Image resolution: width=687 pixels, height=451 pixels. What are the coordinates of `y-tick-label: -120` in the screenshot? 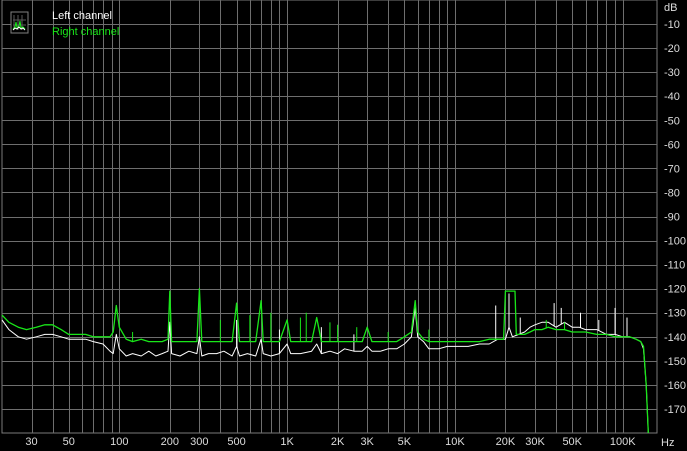 It's located at (675, 290).